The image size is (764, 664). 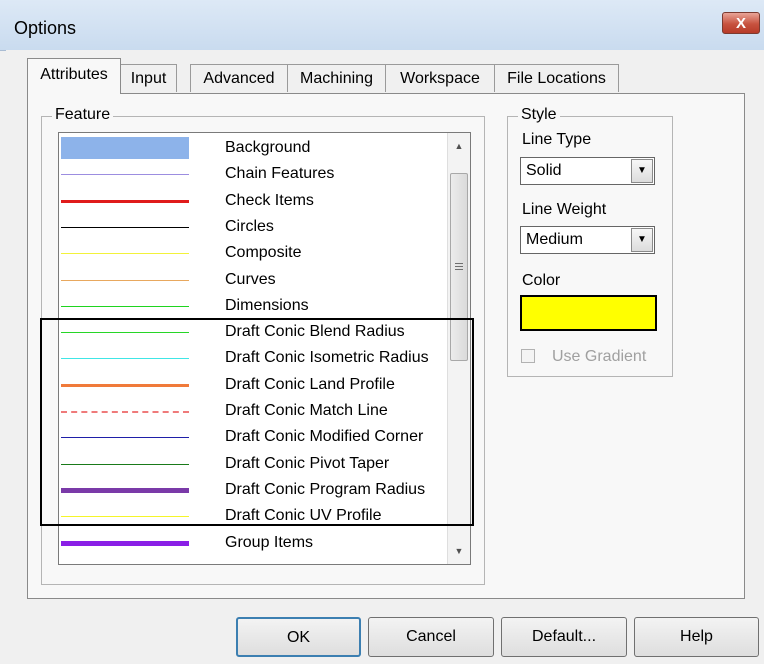 I want to click on line-type-value: Solid, so click(x=544, y=170).